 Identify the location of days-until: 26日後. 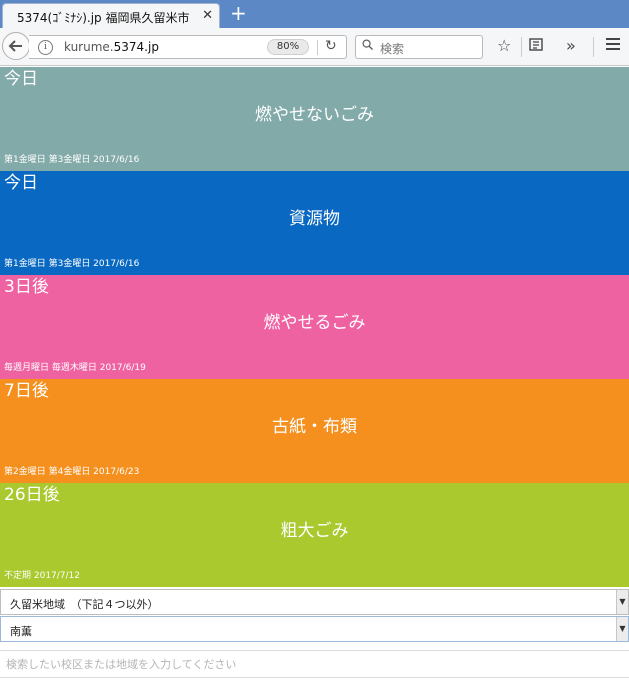
(32, 495).